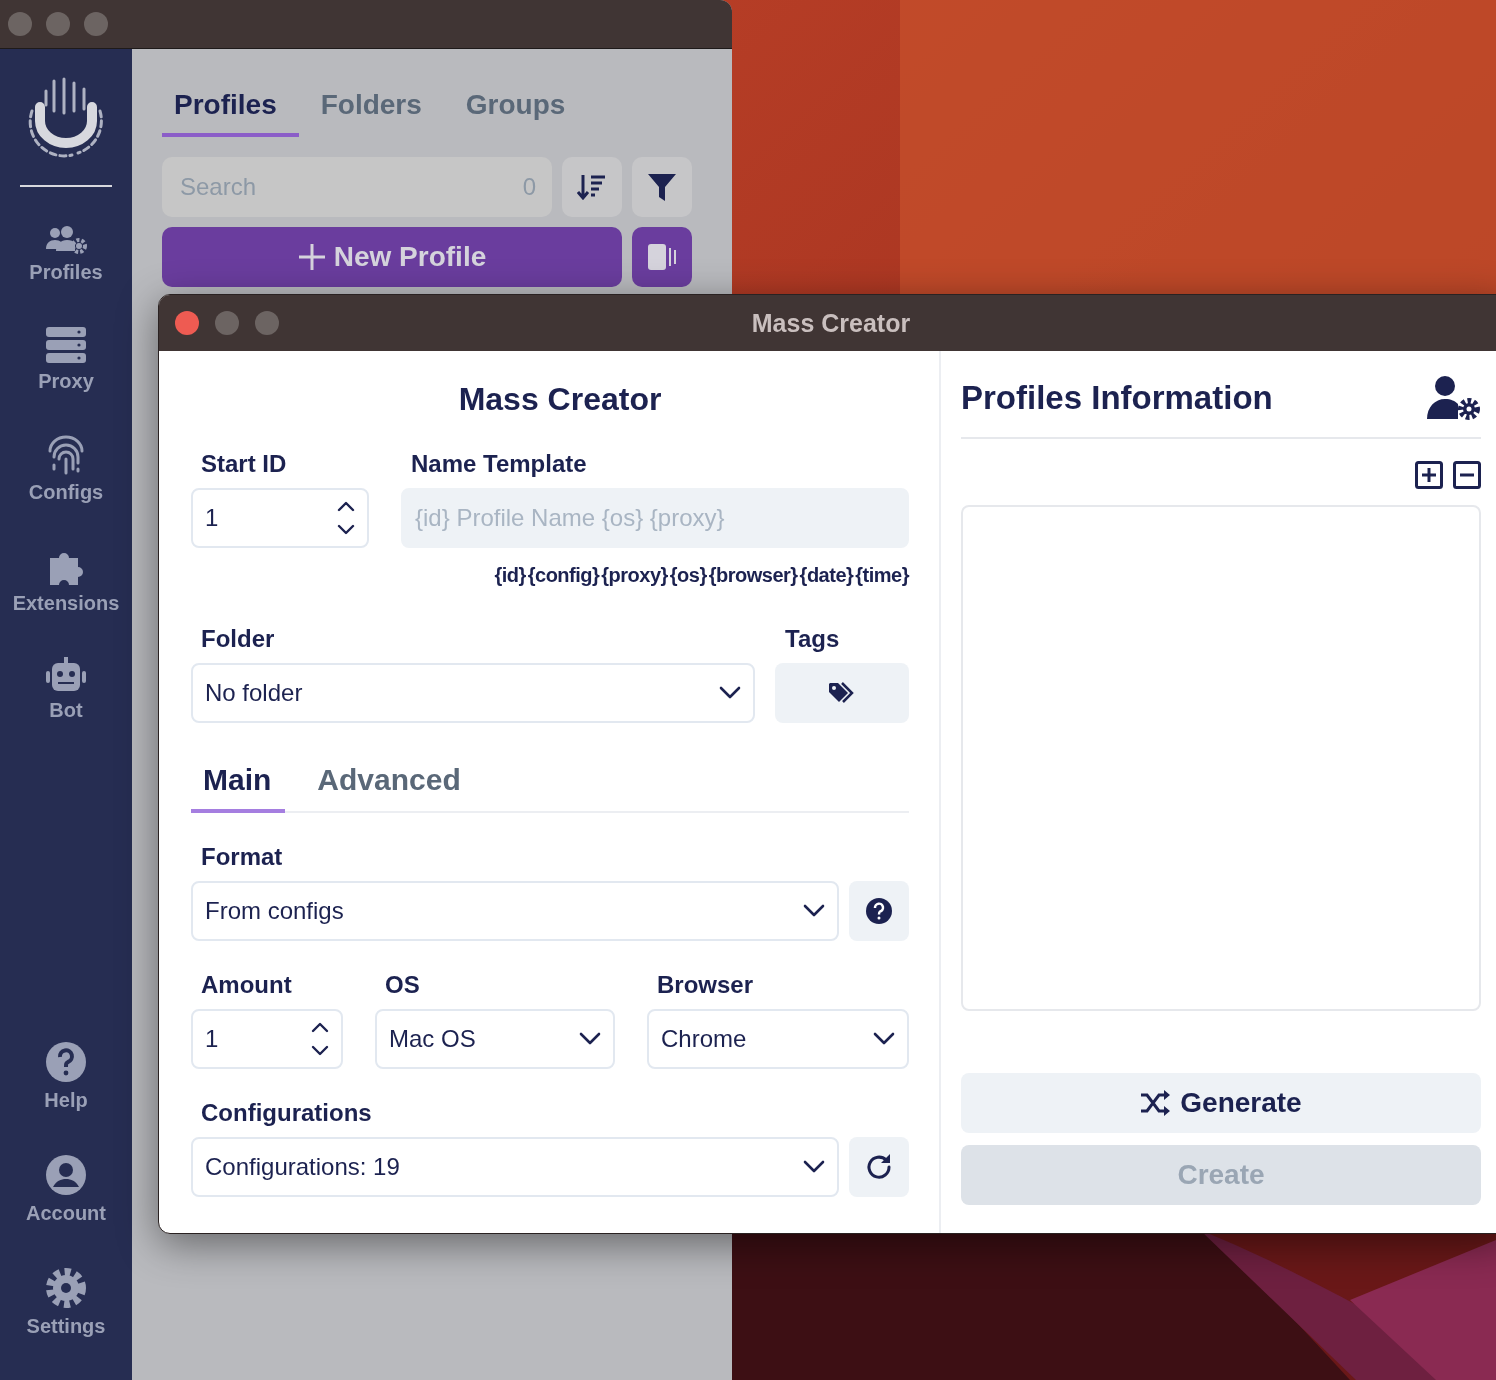 Image resolution: width=1496 pixels, height=1380 pixels. What do you see at coordinates (247, 985) in the screenshot?
I see `field-label: Amount` at bounding box center [247, 985].